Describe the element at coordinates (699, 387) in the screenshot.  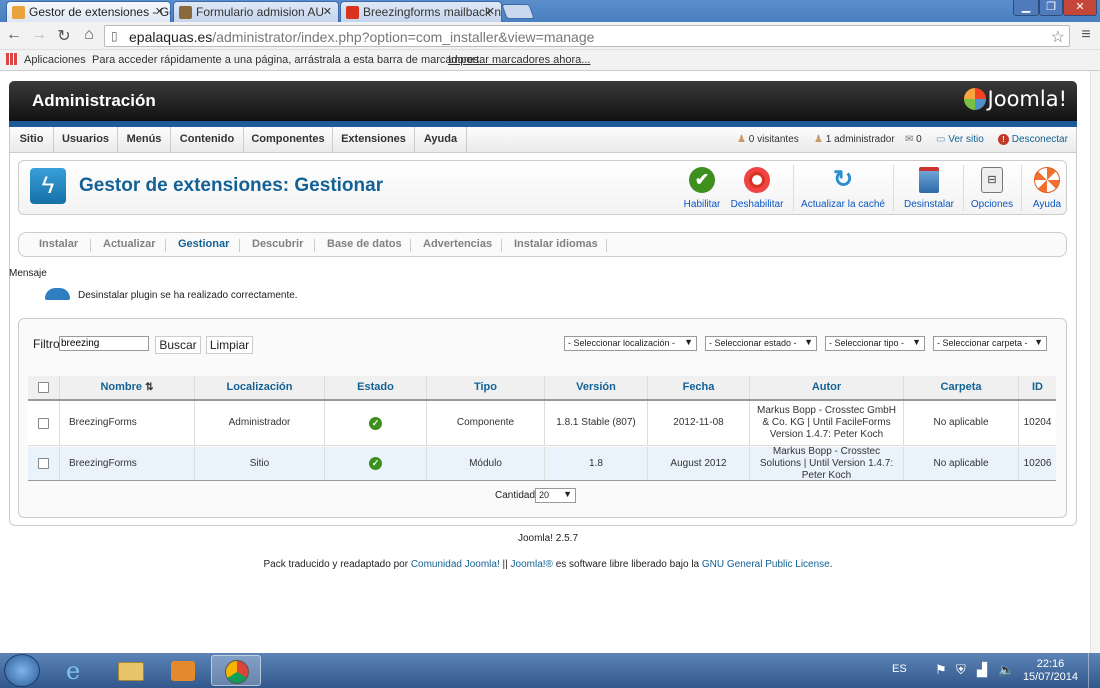
I see `column-header-fecha: Fecha` at that location.